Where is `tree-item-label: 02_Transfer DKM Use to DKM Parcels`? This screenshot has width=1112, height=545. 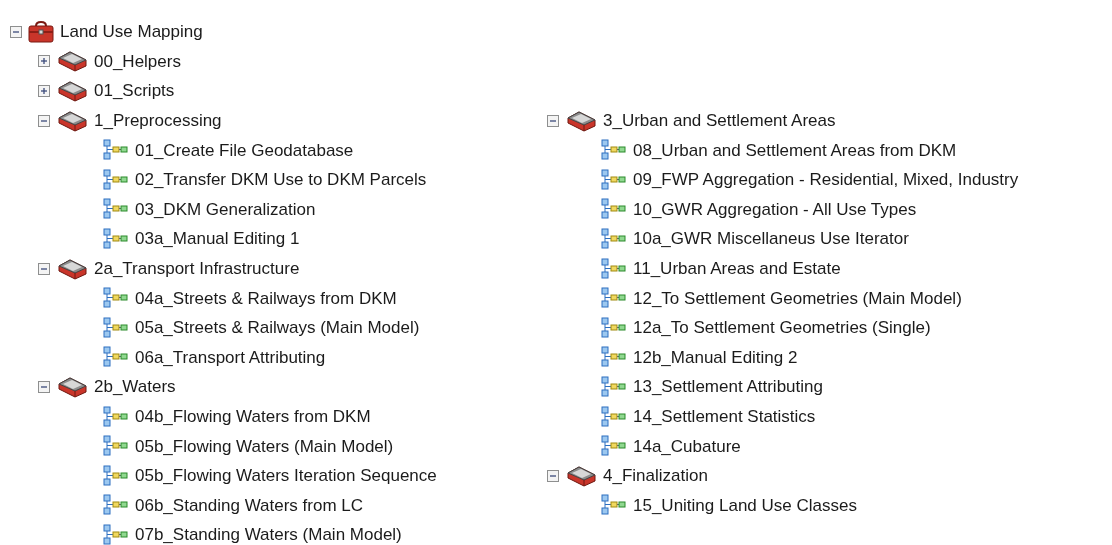
tree-item-label: 02_Transfer DKM Use to DKM Parcels is located at coordinates (281, 180).